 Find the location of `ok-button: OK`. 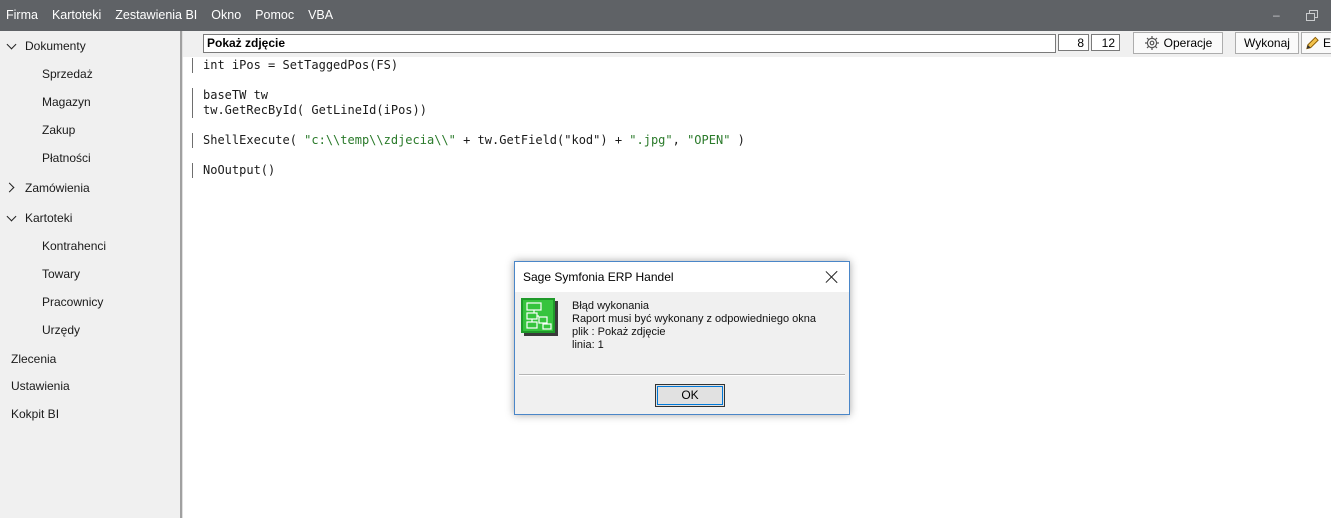

ok-button: OK is located at coordinates (690, 395).